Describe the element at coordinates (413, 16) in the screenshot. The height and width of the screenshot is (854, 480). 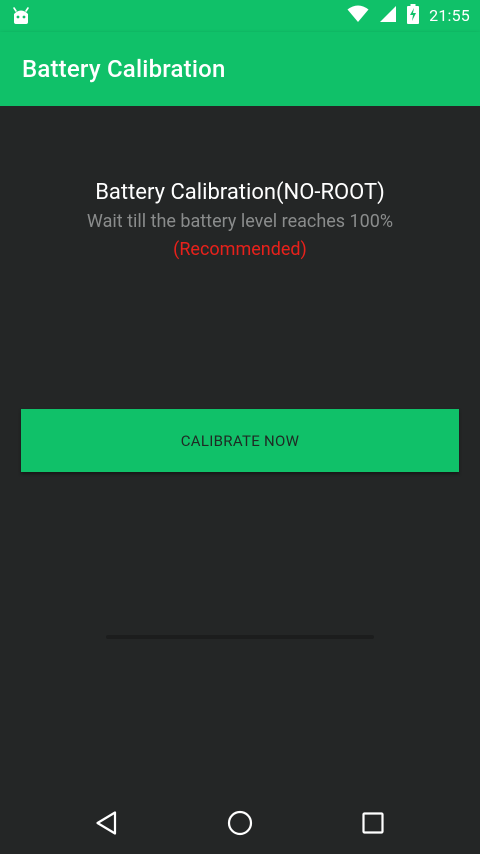
I see `battery-charging-icon` at that location.